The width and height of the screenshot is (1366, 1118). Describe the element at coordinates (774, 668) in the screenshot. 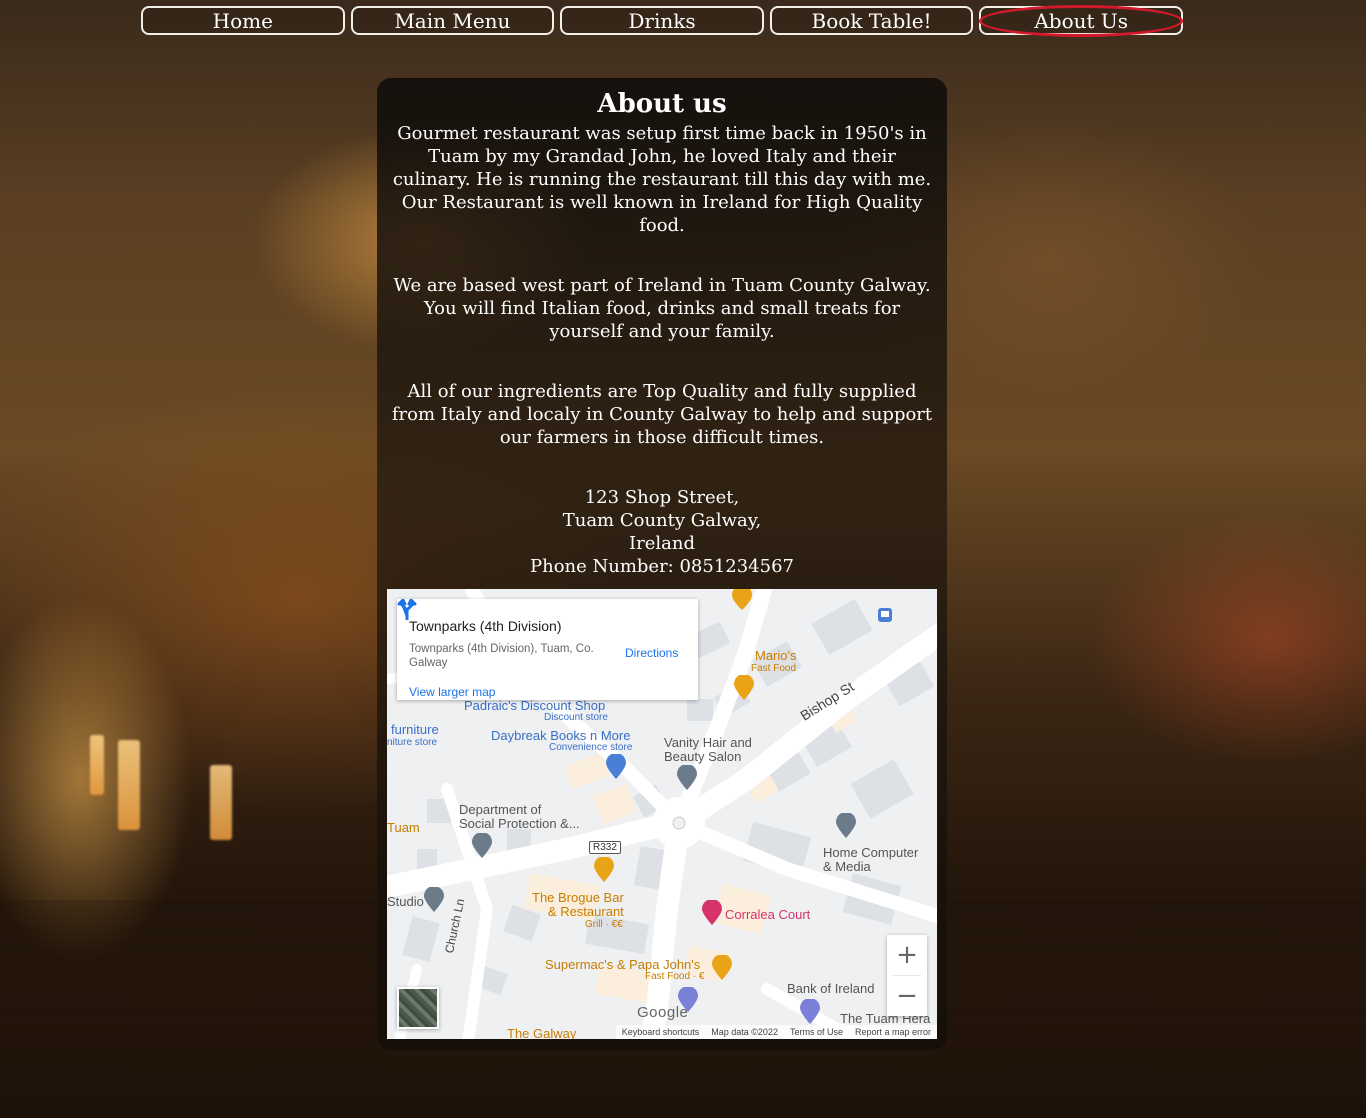

I see `map-place-marios-sub: Fast Food` at that location.